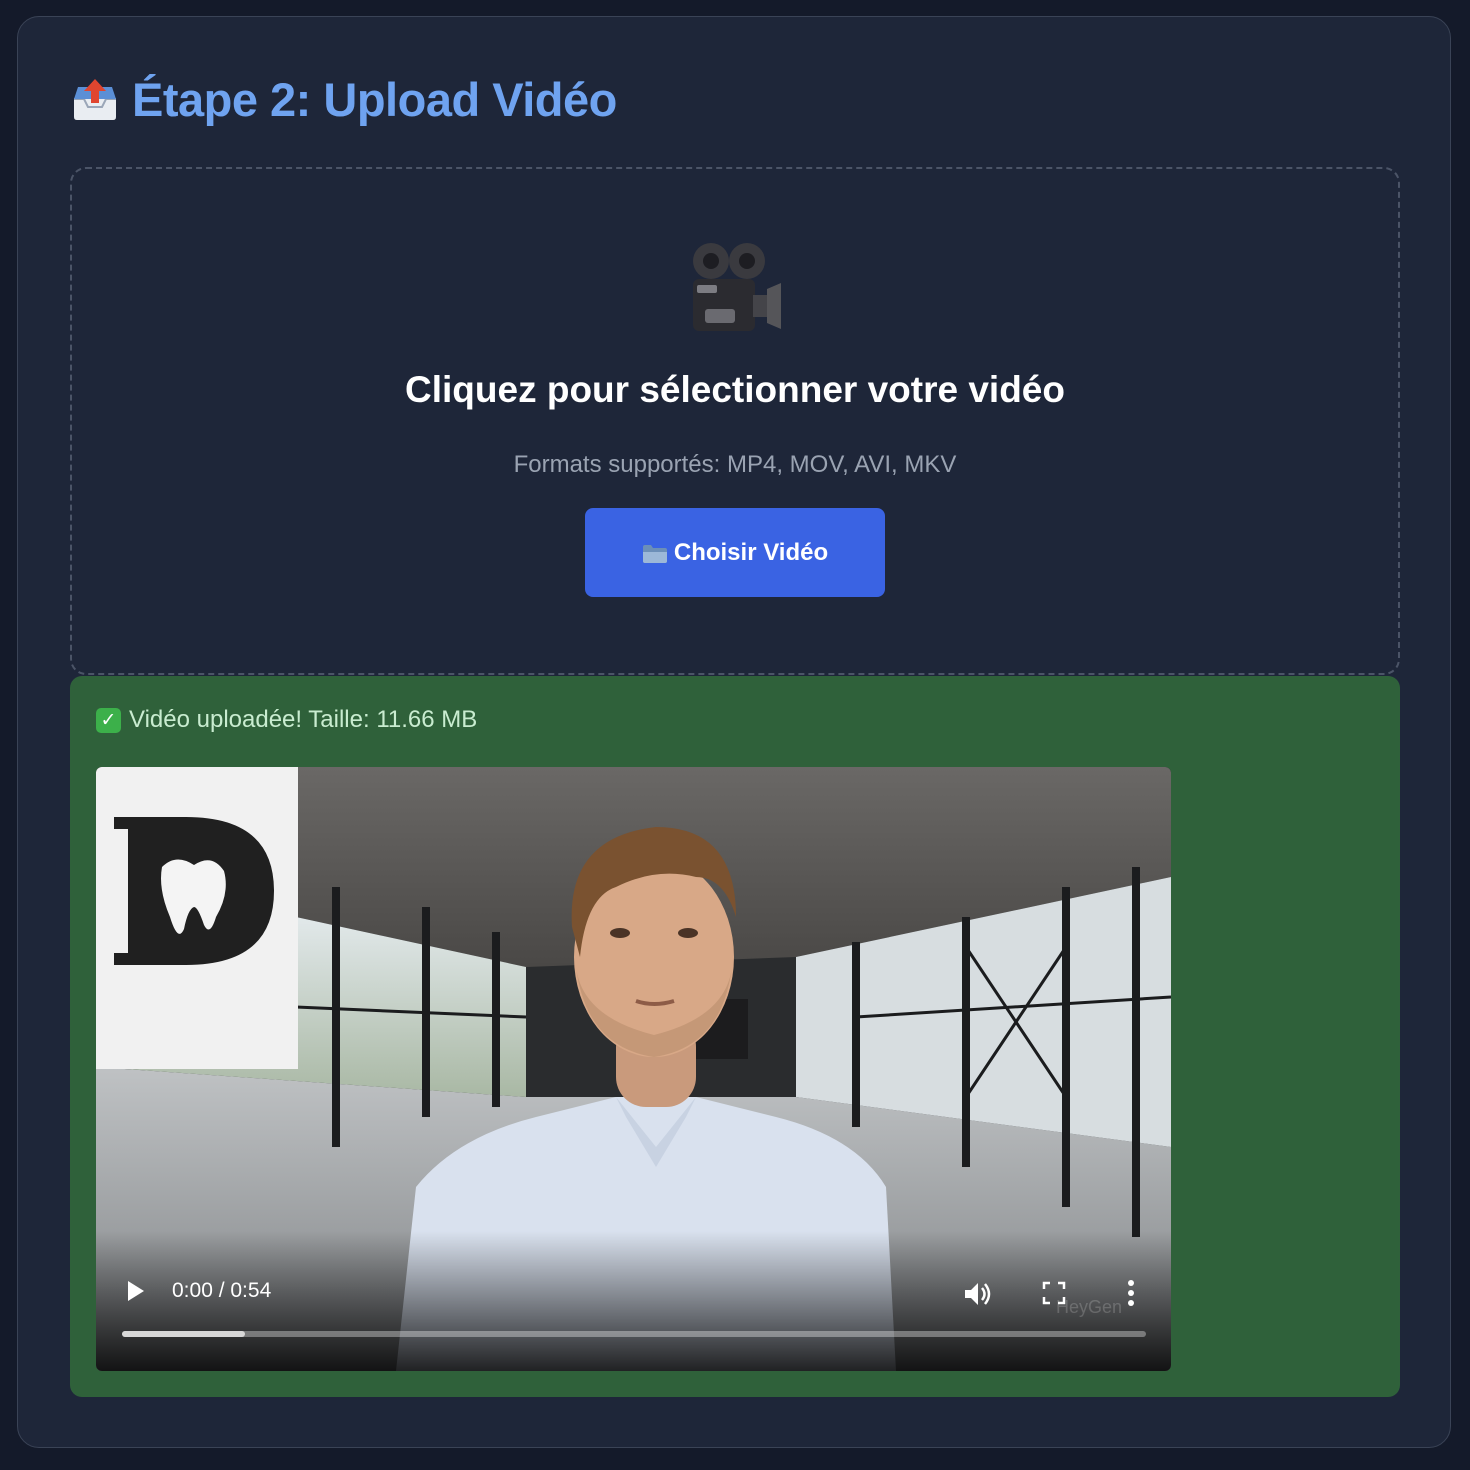 This screenshot has width=1470, height=1470. Describe the element at coordinates (751, 552) in the screenshot. I see `choose-video-label: Choisir Vidéo` at that location.